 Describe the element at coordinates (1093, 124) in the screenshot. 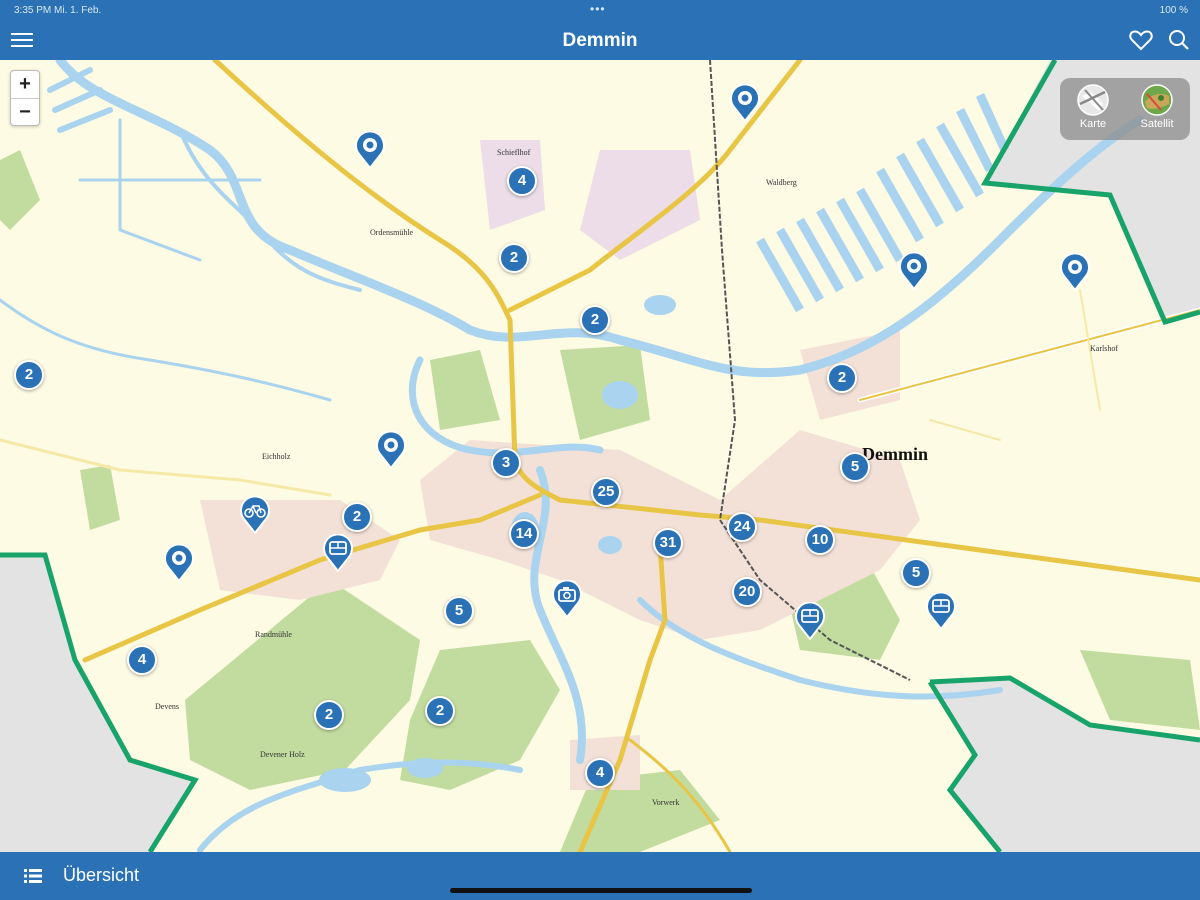

I see `map-layer-label: Karte` at that location.